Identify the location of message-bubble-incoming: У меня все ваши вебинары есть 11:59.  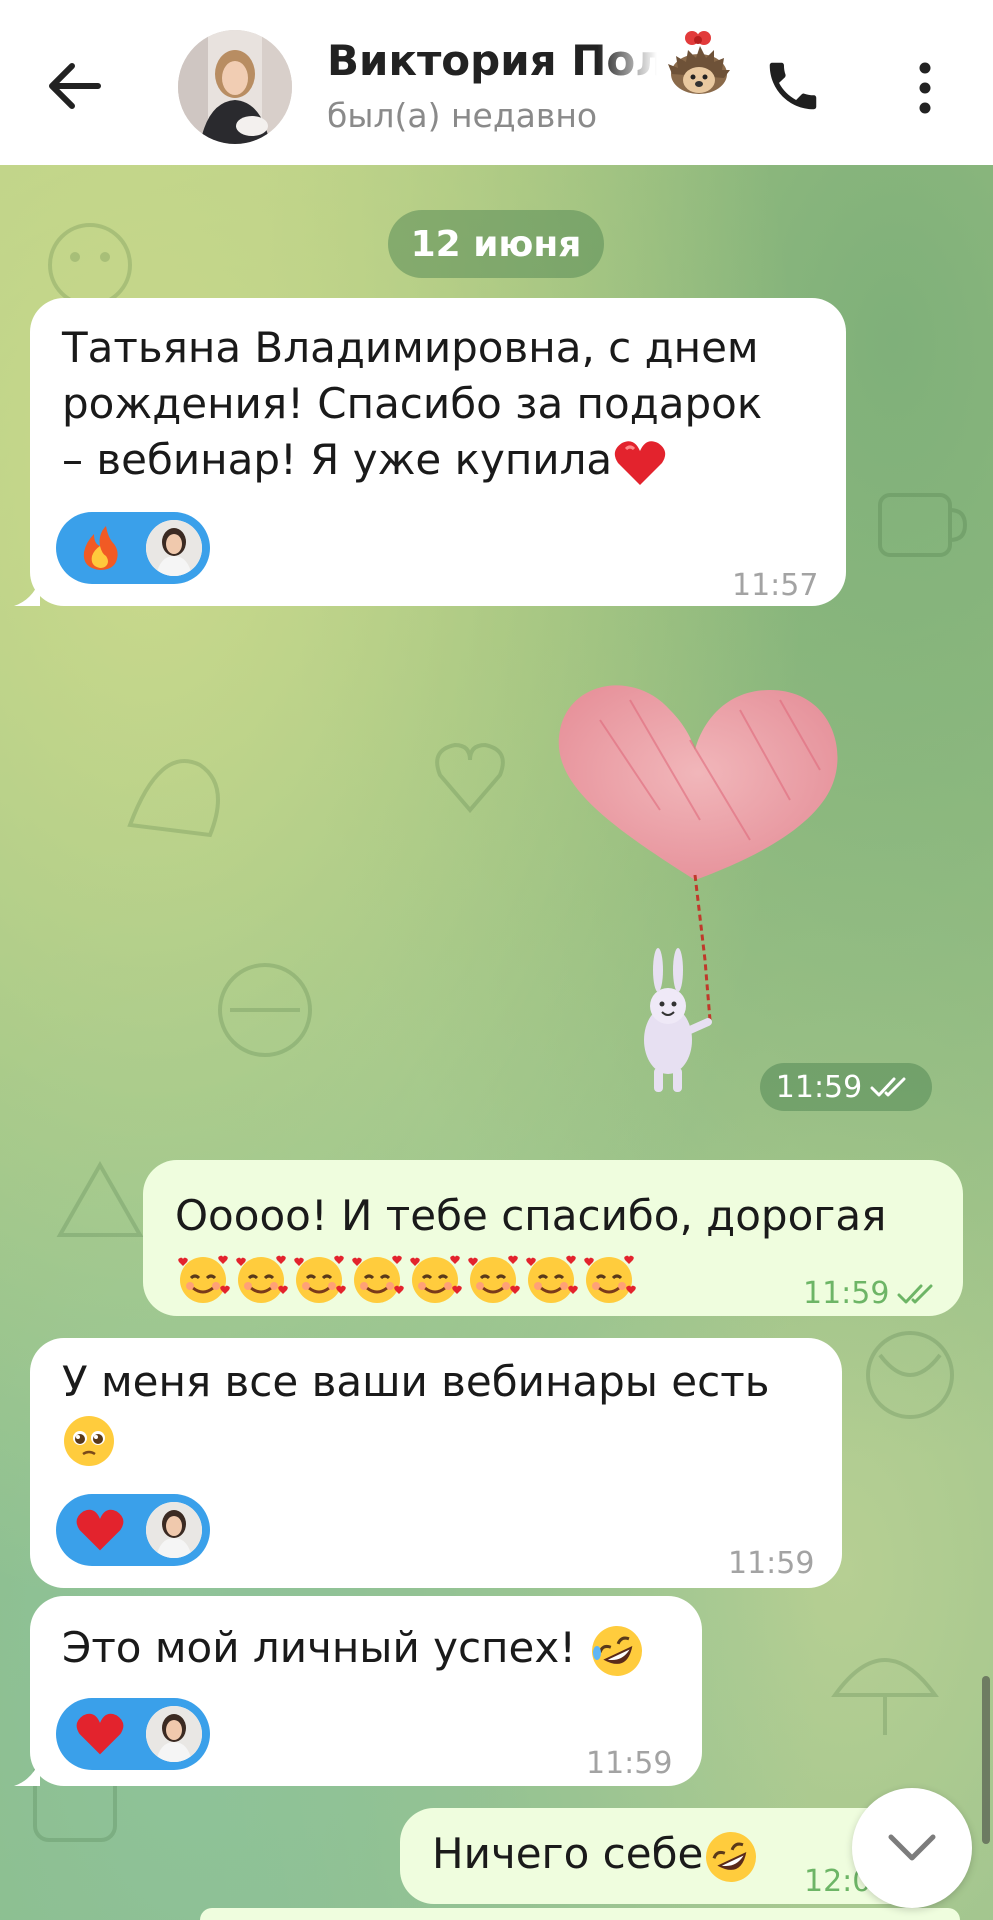
(436, 1463).